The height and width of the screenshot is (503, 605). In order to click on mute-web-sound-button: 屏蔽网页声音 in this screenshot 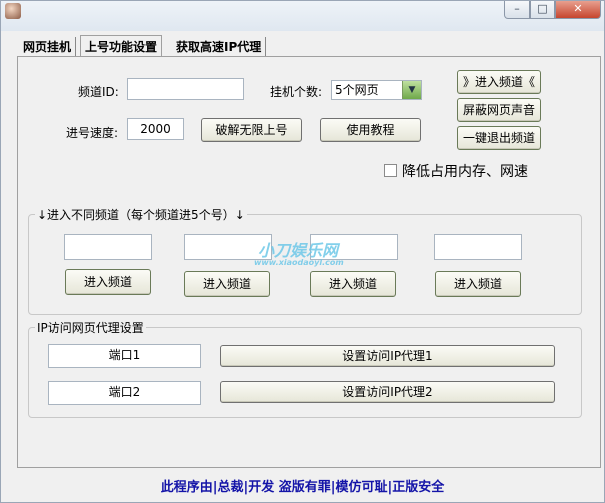, I will do `click(499, 110)`.